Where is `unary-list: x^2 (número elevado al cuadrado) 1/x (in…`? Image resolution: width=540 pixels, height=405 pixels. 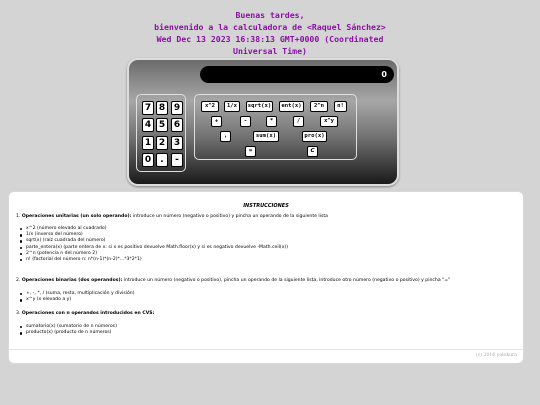
unary-list: x^2 (número elevado al cuadrado) 1/x (in… is located at coordinates (154, 244).